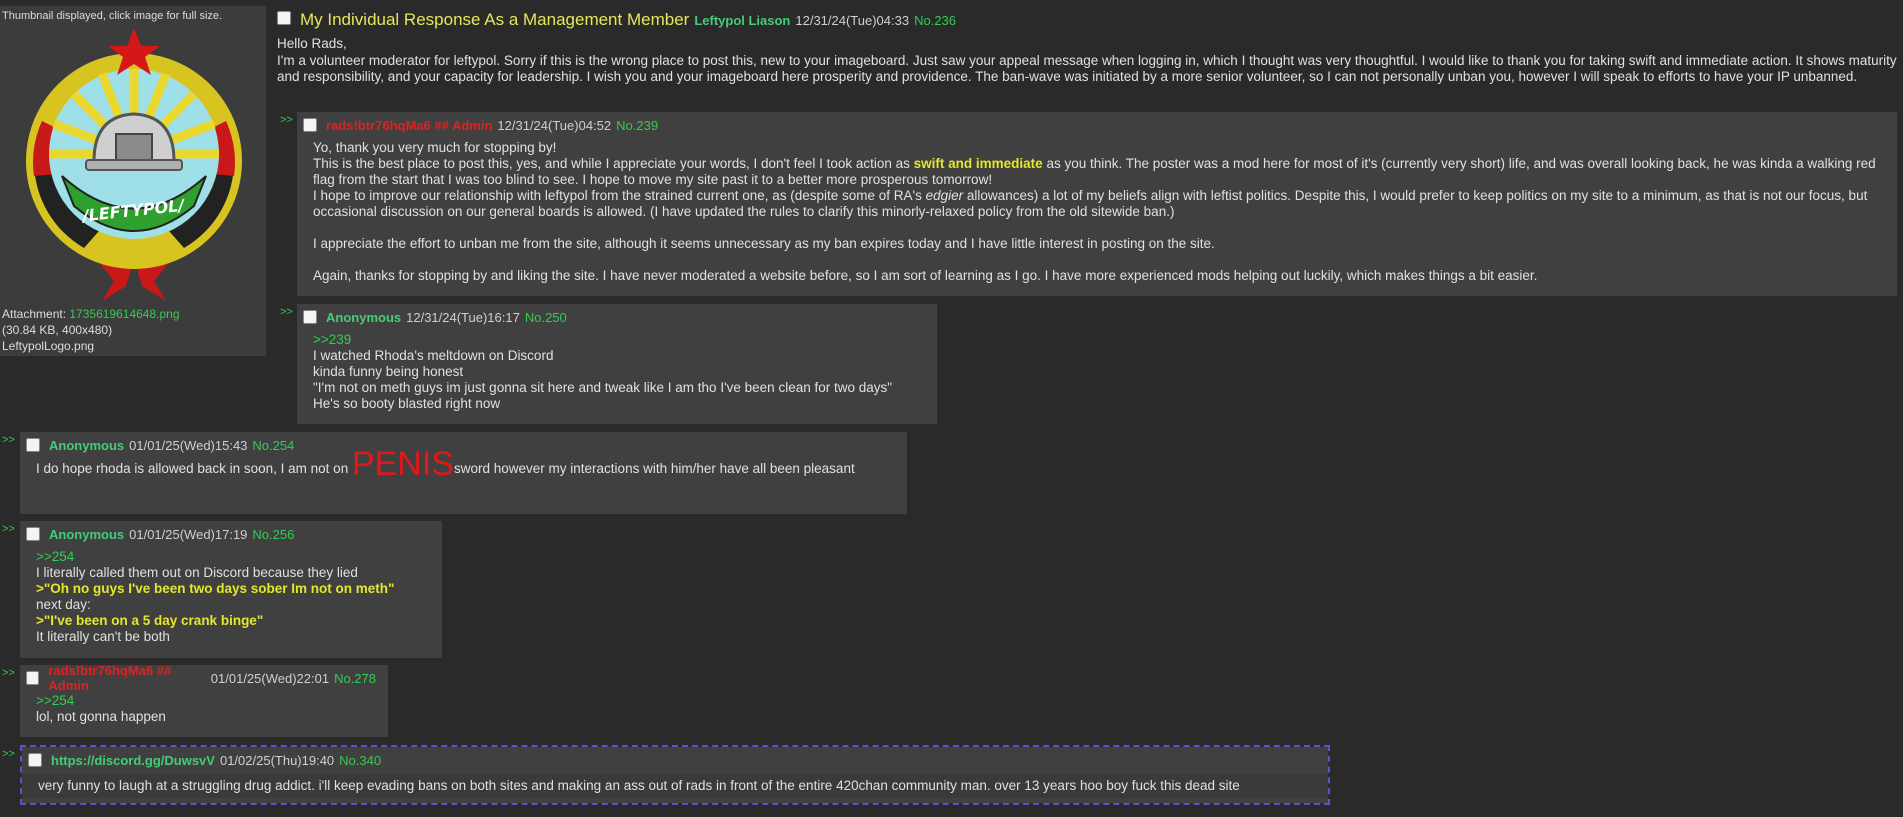  What do you see at coordinates (360, 760) in the screenshot?
I see `post-number: No.340` at bounding box center [360, 760].